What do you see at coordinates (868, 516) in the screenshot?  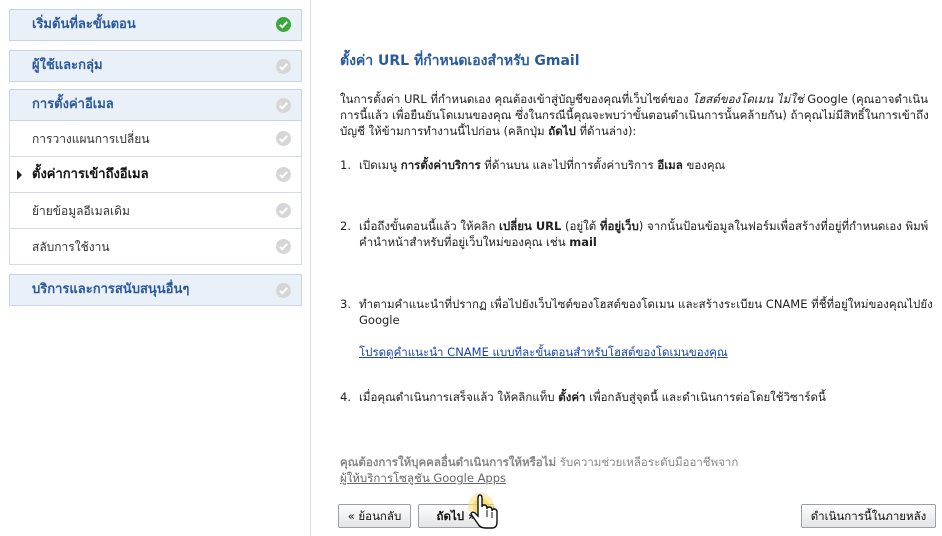 I see `do-later-button: ดำเนินการนี้ในภายหลัง` at bounding box center [868, 516].